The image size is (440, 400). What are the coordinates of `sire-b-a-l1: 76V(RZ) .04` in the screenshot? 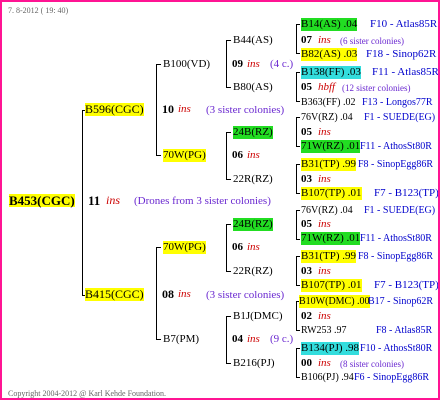 It's located at (327, 117).